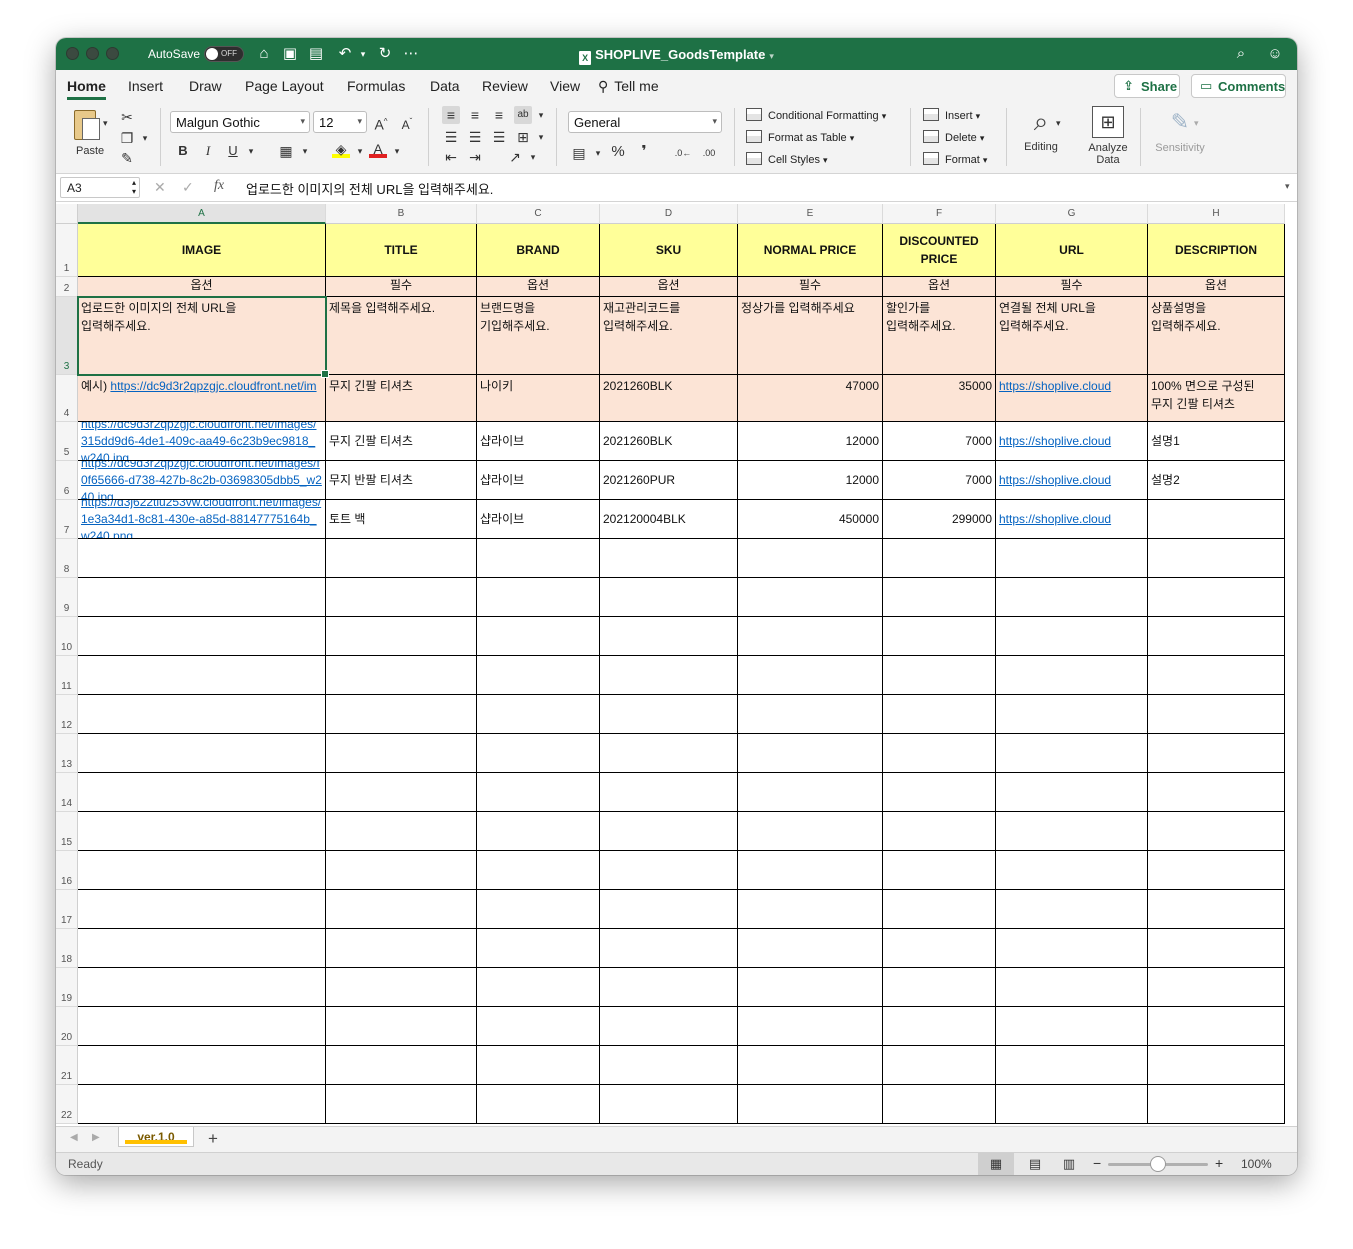  What do you see at coordinates (538, 519) in the screenshot?
I see `cell-c7: 샵라이브` at bounding box center [538, 519].